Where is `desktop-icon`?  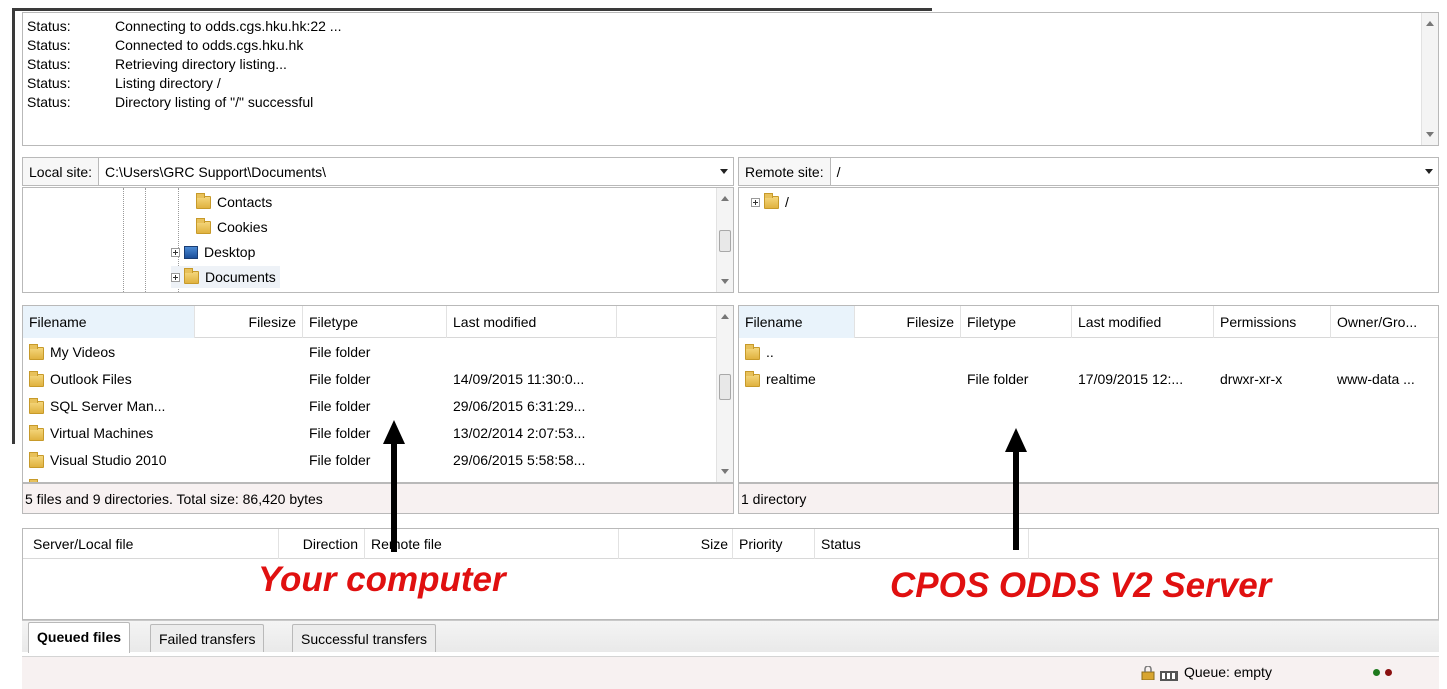 desktop-icon is located at coordinates (191, 252).